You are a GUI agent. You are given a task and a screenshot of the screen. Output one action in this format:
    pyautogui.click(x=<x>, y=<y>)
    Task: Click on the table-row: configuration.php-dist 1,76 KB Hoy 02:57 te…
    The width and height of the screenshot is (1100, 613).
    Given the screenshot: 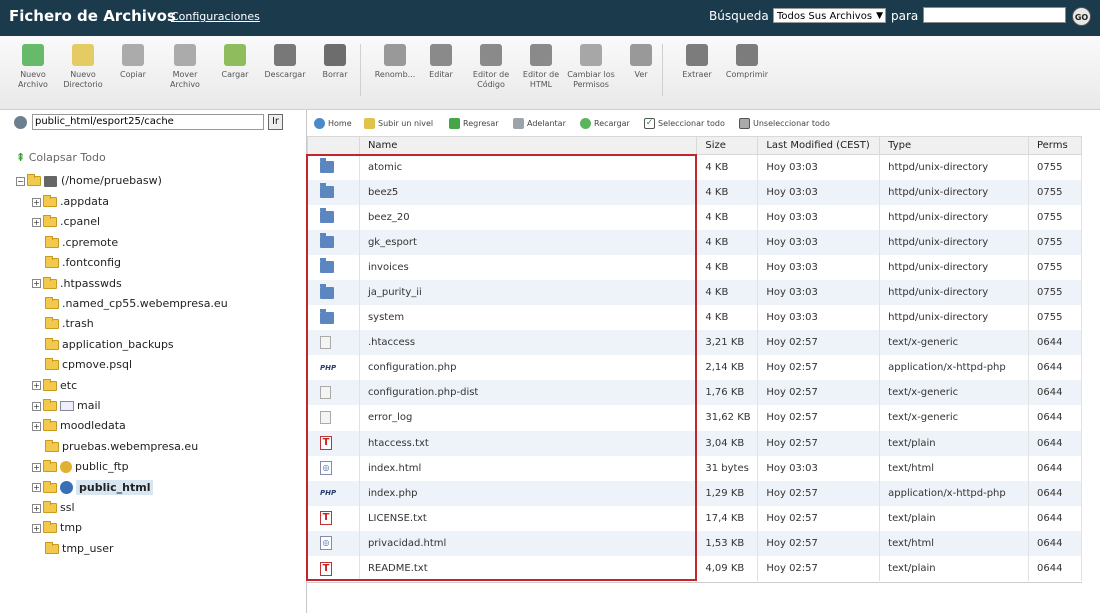 What is the action you would take?
    pyautogui.click(x=695, y=393)
    